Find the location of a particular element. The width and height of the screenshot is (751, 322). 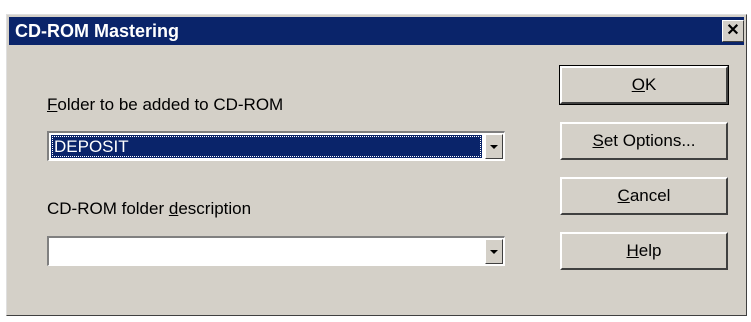

description-select is located at coordinates (276, 251).